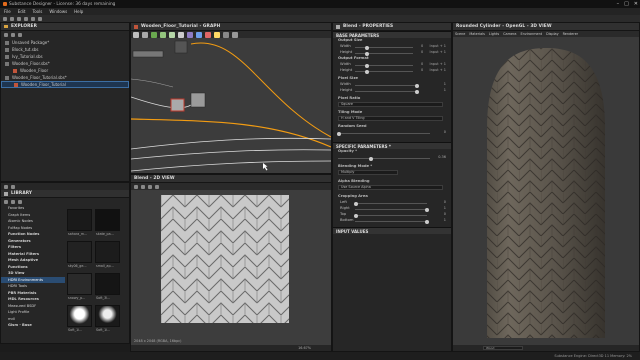 The height and width of the screenshot is (360, 640). Describe the element at coordinates (22, 11) in the screenshot. I see `menu-edit: Edit` at that location.